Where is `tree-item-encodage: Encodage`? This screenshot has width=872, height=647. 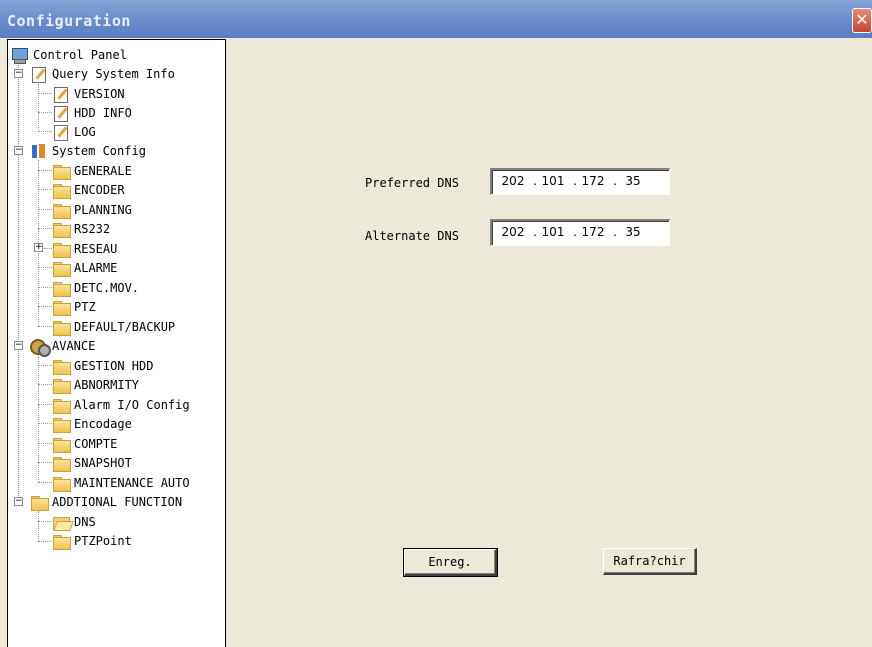
tree-item-encodage: Encodage is located at coordinates (92, 423).